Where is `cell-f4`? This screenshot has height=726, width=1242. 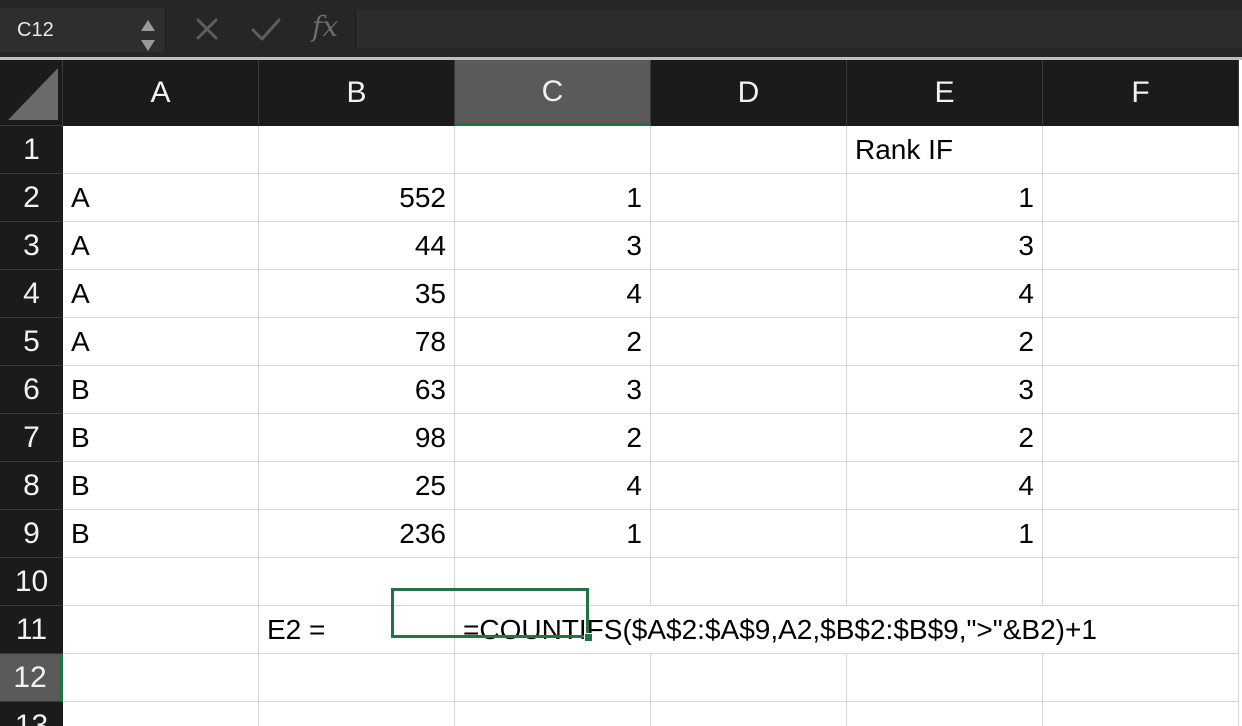 cell-f4 is located at coordinates (1141, 294).